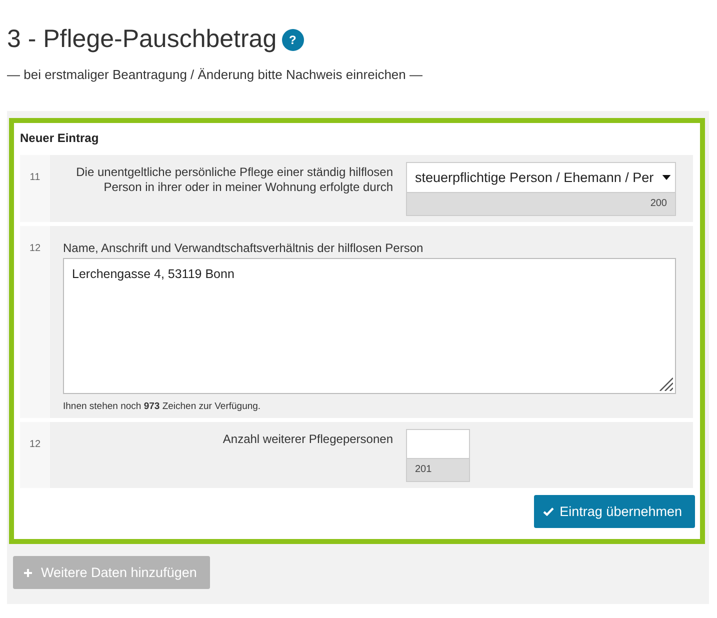  Describe the element at coordinates (541, 204) in the screenshot. I see `field-code: 200` at that location.